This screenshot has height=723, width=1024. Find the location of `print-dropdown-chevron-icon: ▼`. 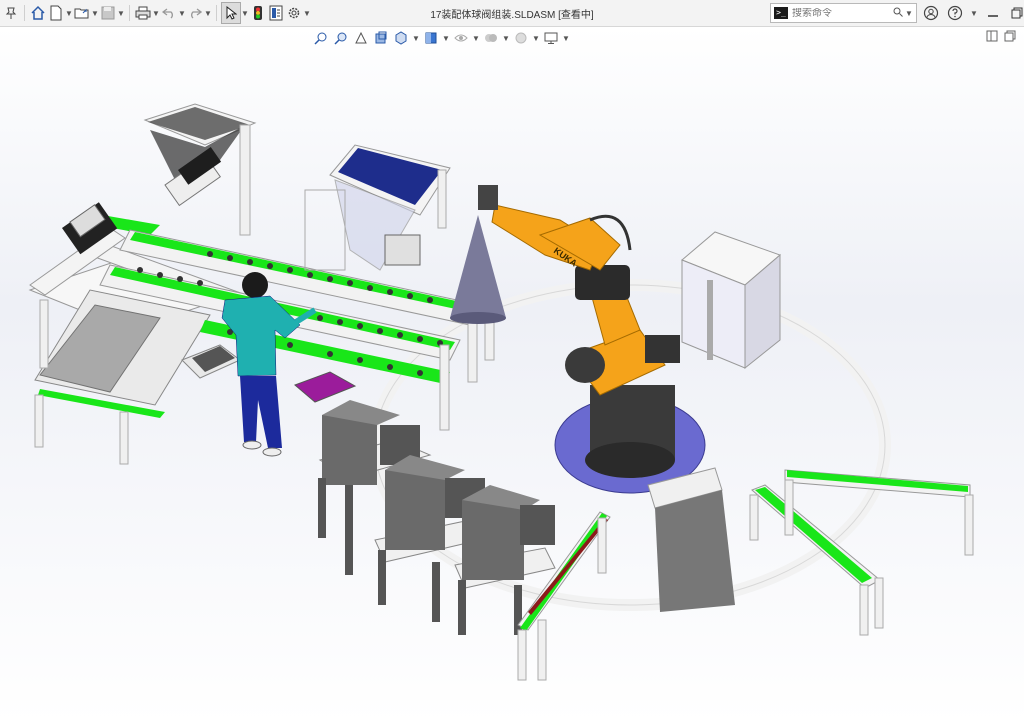

print-dropdown-chevron-icon: ▼ is located at coordinates (156, 13).